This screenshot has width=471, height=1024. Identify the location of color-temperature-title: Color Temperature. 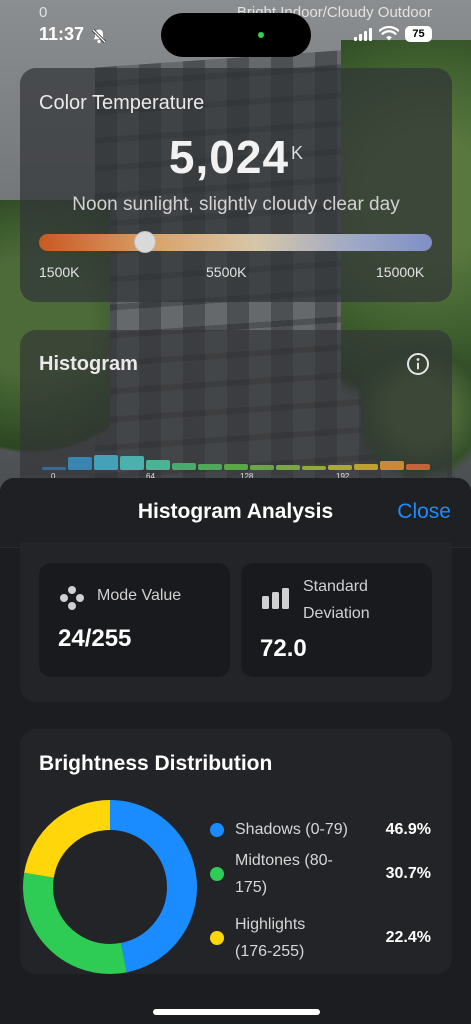
(122, 103).